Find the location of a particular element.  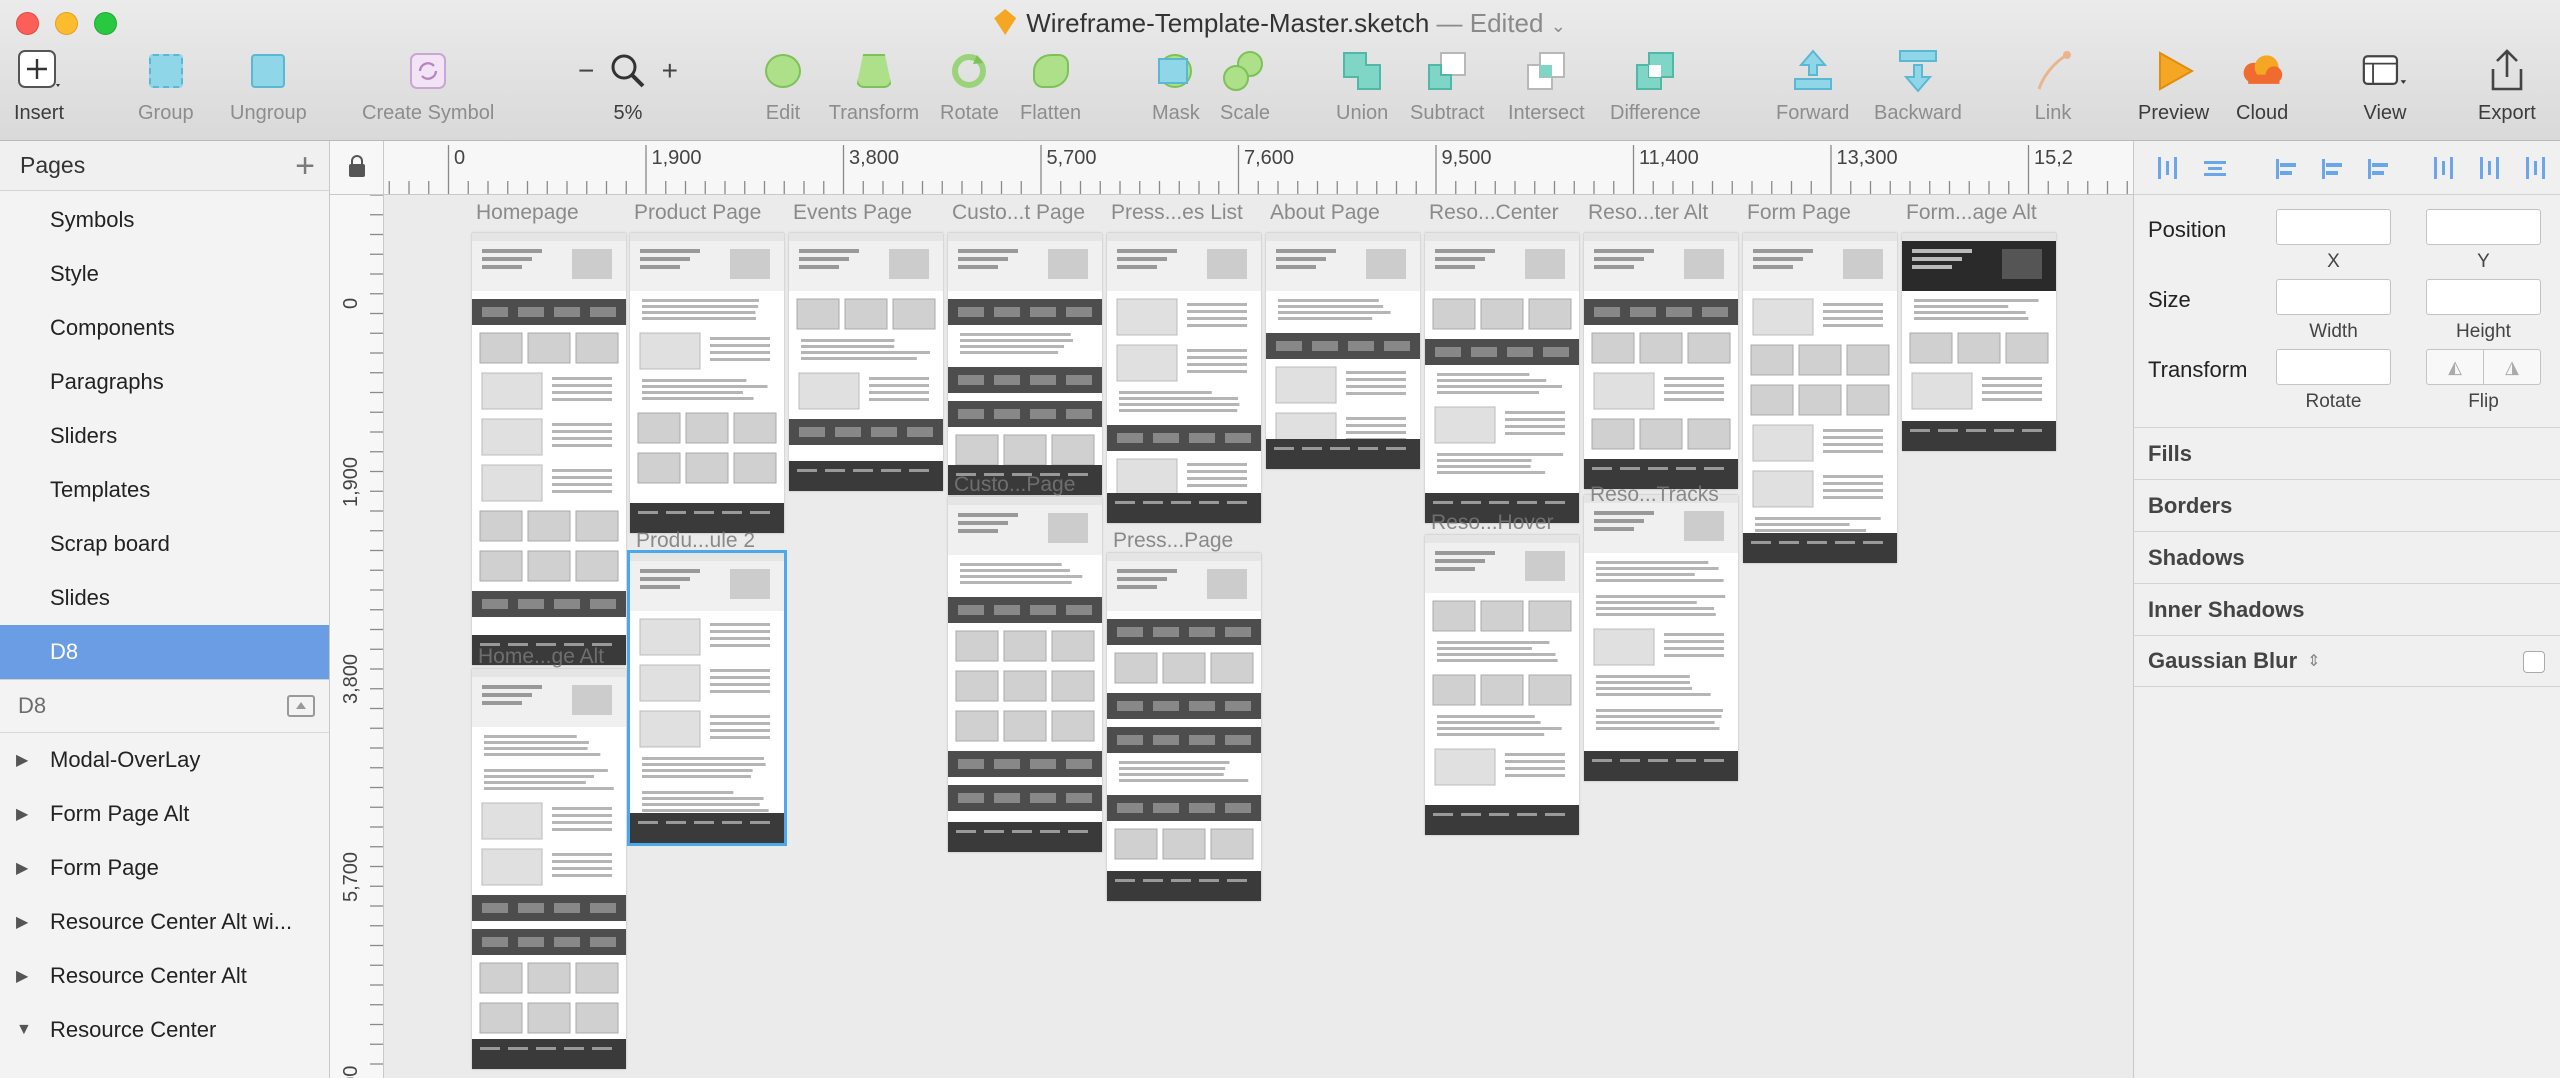

artboard-title: Custo...Page is located at coordinates (1014, 485).